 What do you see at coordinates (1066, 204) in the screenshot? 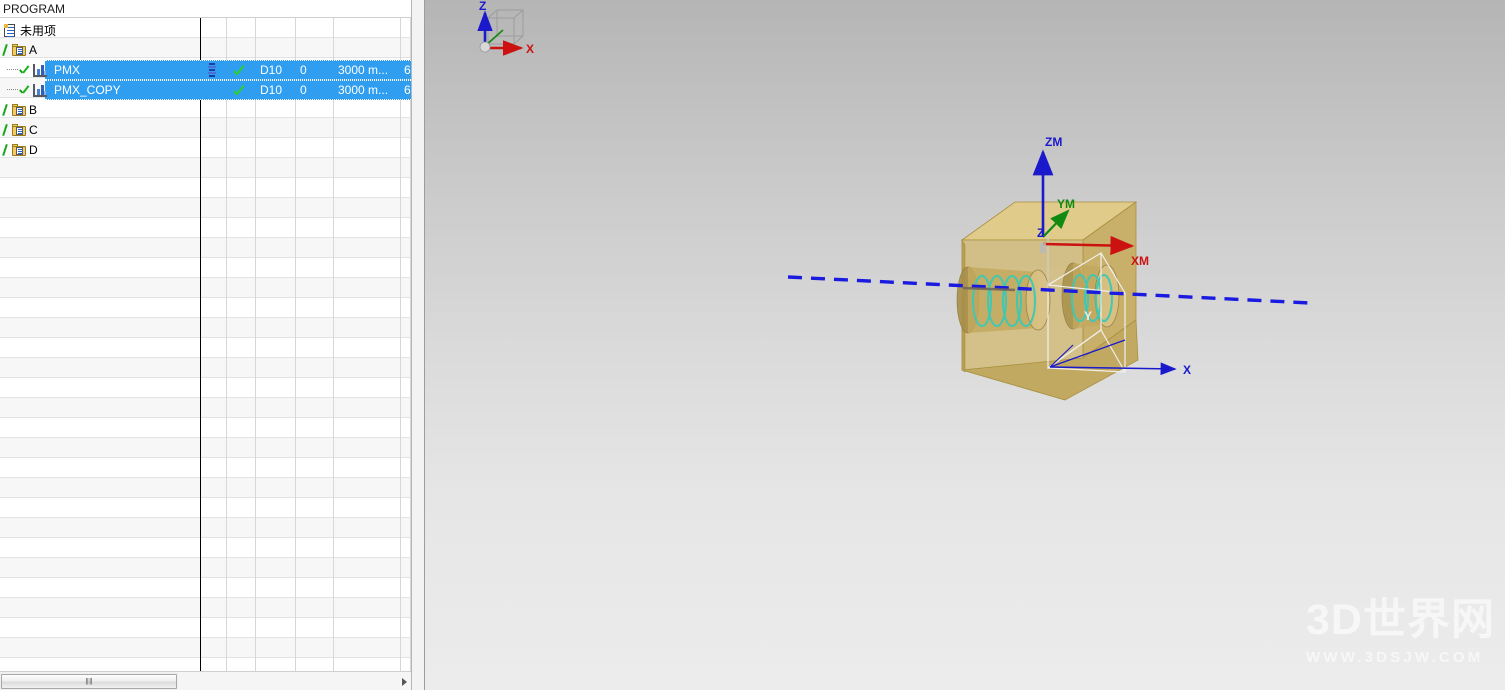
I see `axis-label-ym: YM` at bounding box center [1066, 204].